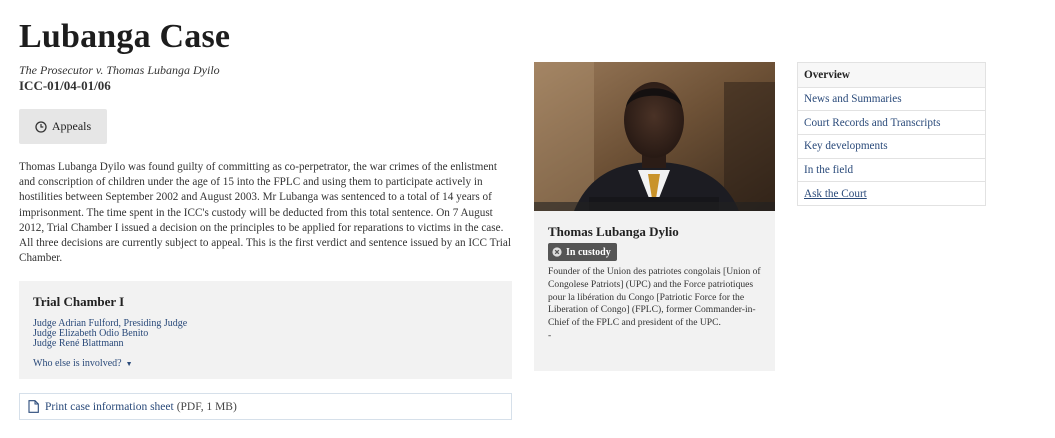 The width and height of the screenshot is (1055, 438). I want to click on nav-item-ask-the-court: Ask the Court, so click(891, 193).